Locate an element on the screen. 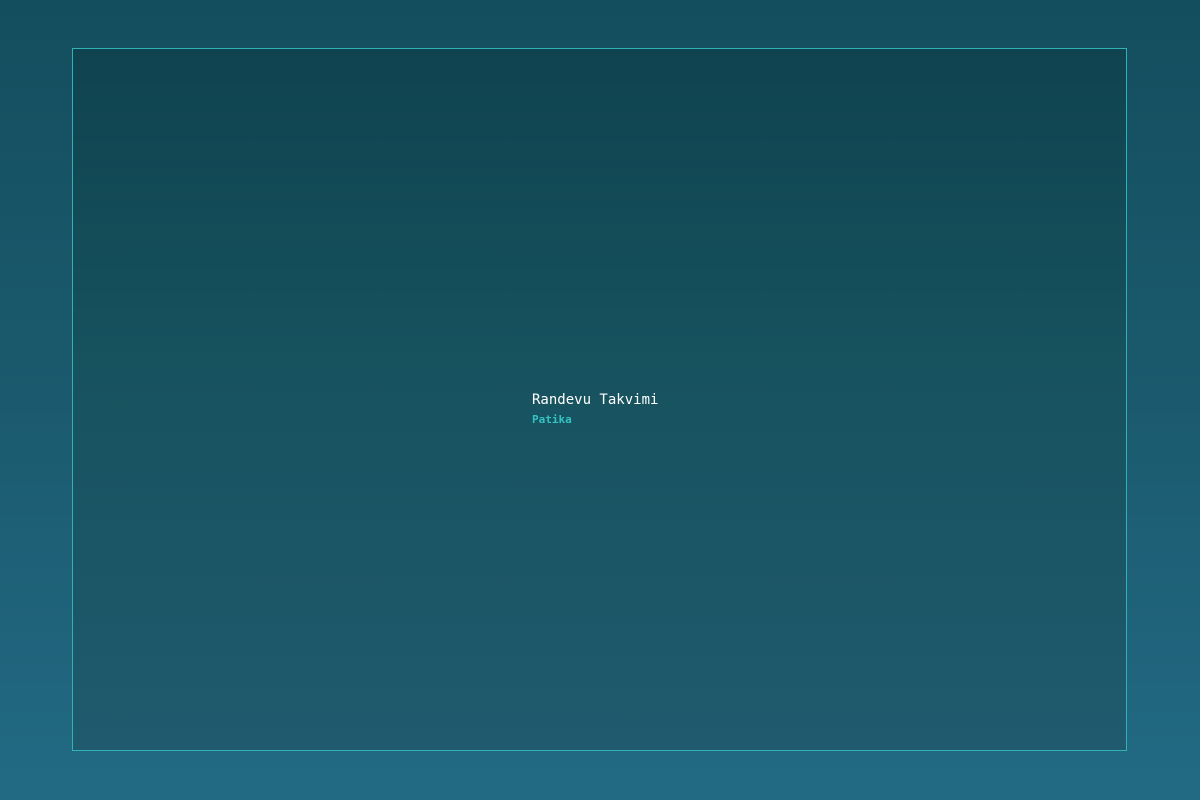  splash-title-block: Randevu Takvimi Patika is located at coordinates (595, 409).